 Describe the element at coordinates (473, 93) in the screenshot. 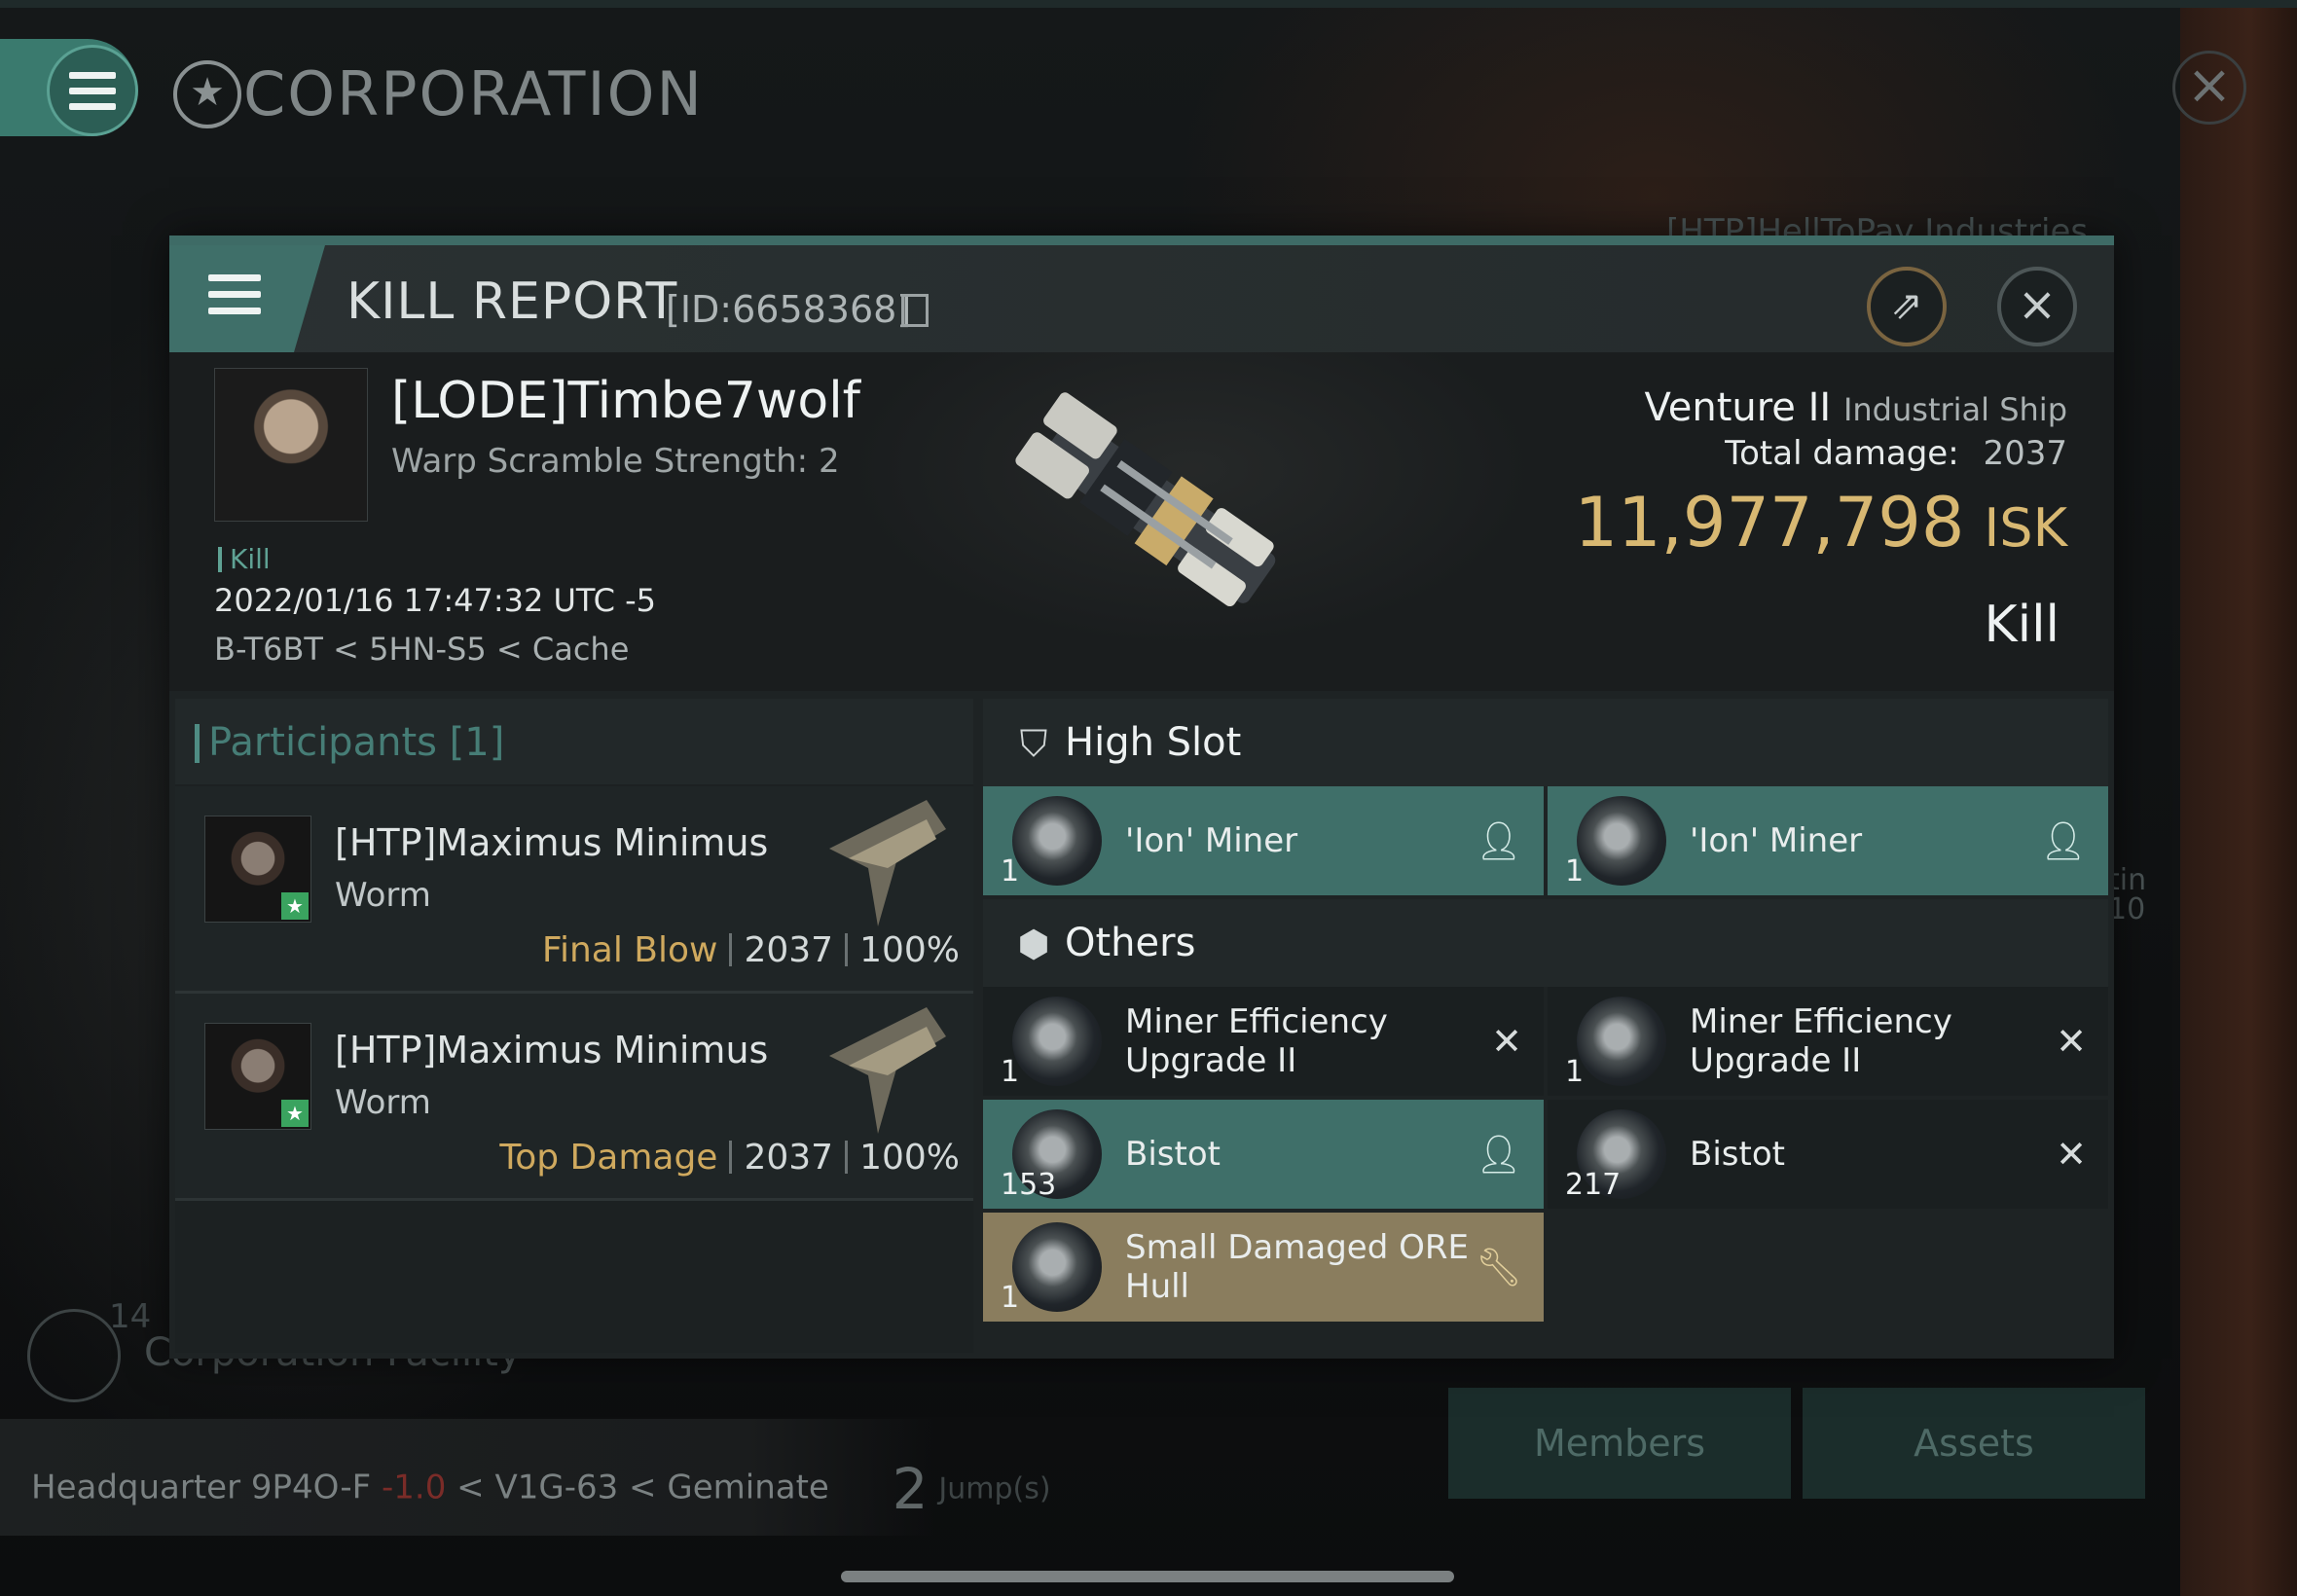

I see `page-title: CORPORATION` at that location.